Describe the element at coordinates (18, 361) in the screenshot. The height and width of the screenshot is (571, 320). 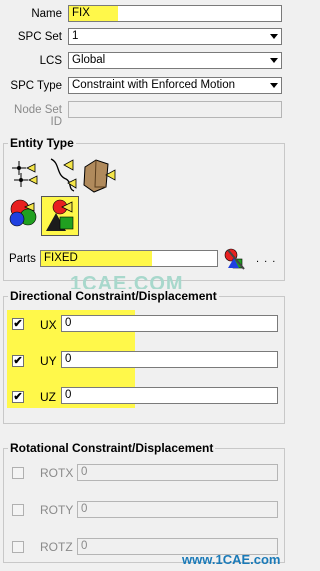
I see `uy-checkbox: ✔` at that location.